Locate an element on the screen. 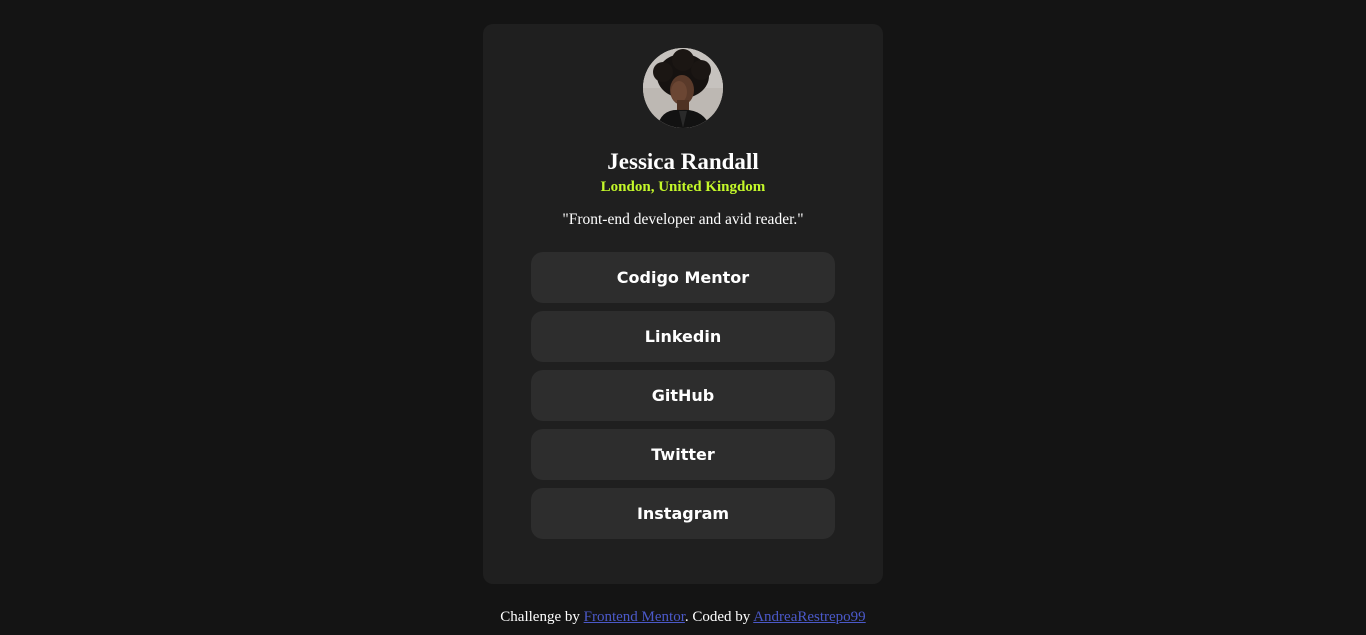  profile-name: Jessica Randall is located at coordinates (683, 161).